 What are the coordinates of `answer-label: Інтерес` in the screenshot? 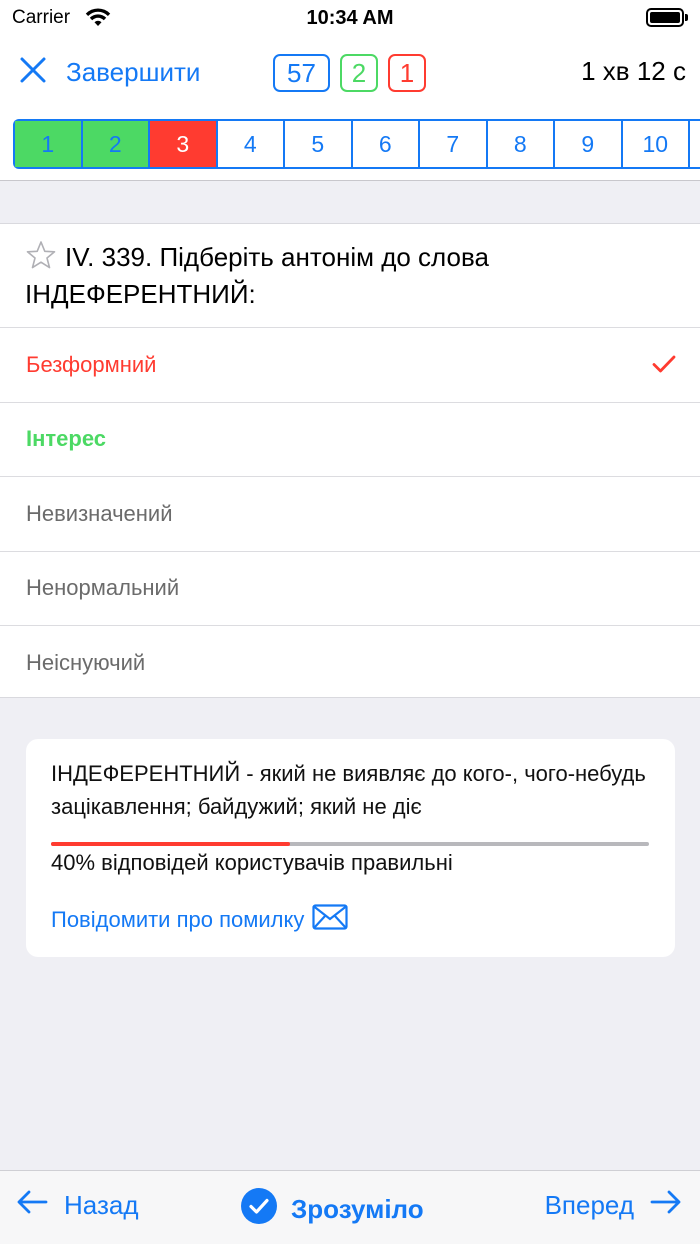 It's located at (66, 439).